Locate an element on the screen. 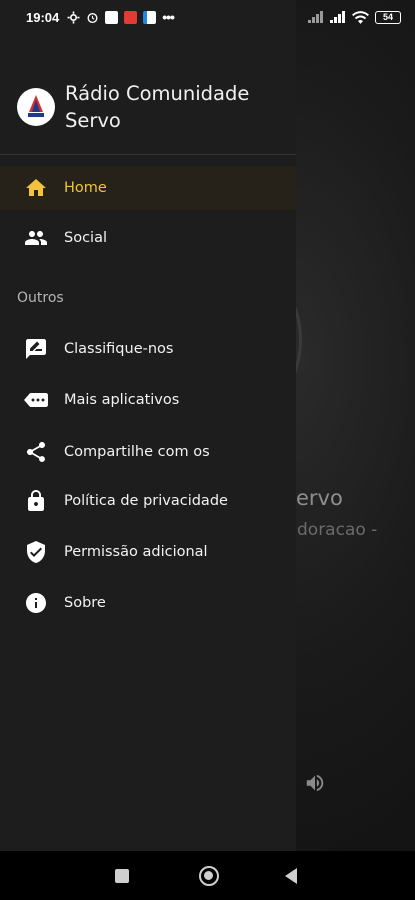 The width and height of the screenshot is (415, 900). status-time: 19:04 is located at coordinates (43, 17).